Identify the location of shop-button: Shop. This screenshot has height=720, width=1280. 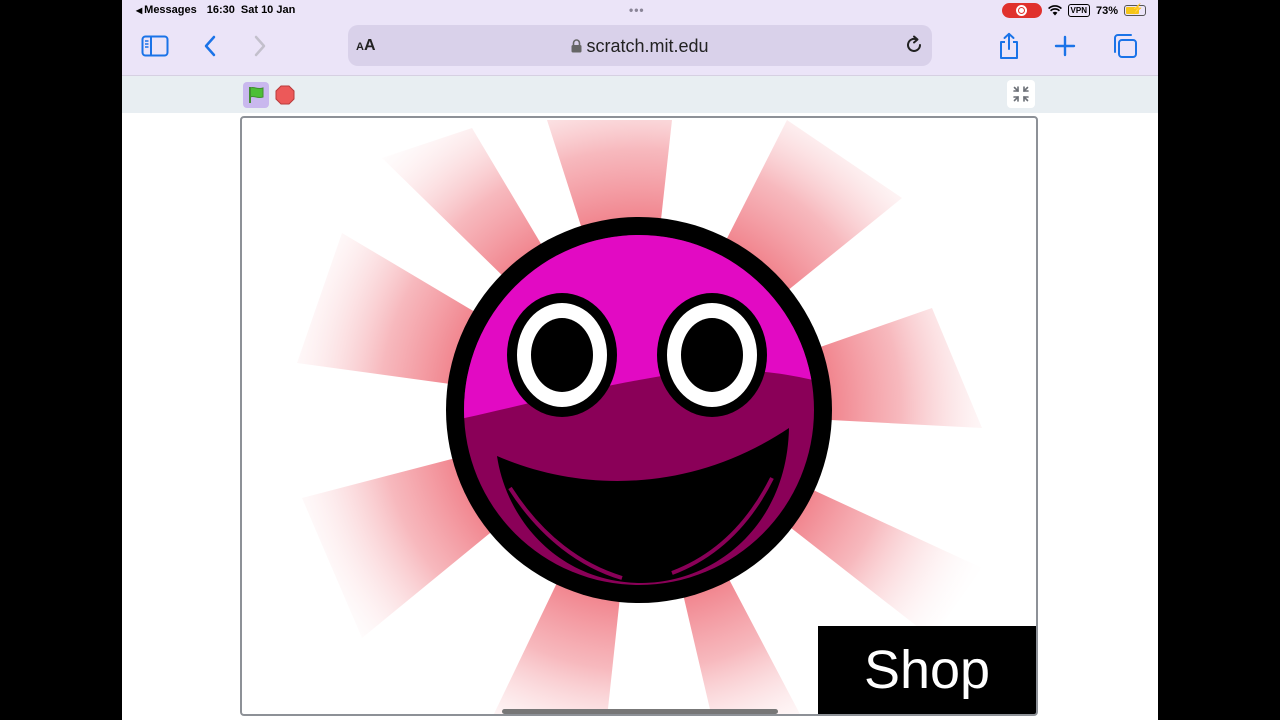
(927, 670).